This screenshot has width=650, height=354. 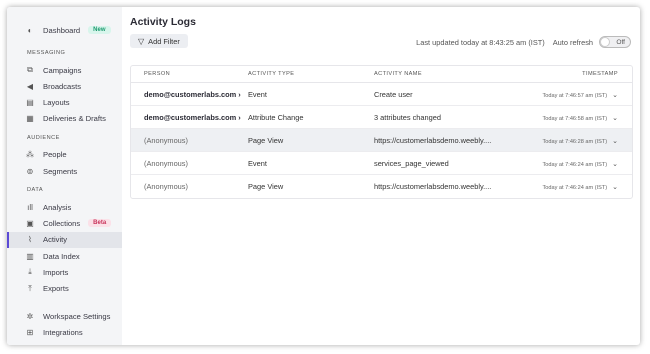 What do you see at coordinates (100, 223) in the screenshot?
I see `beta-badge: Beta` at bounding box center [100, 223].